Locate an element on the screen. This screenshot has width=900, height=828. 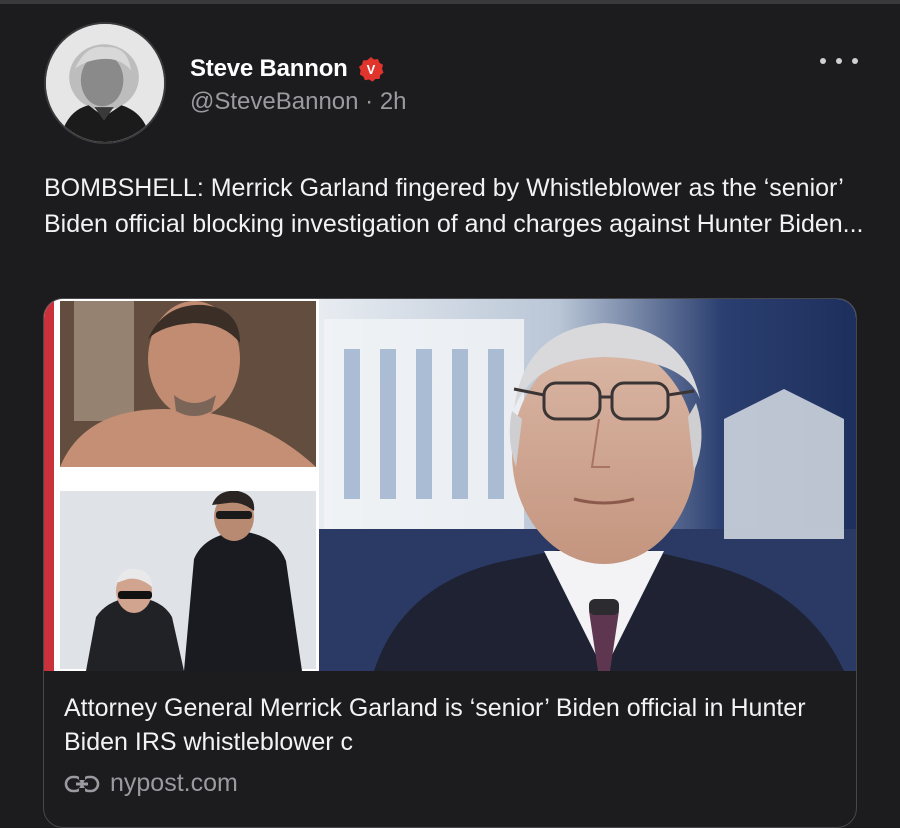
verified-badge-icon: V is located at coordinates (371, 69).